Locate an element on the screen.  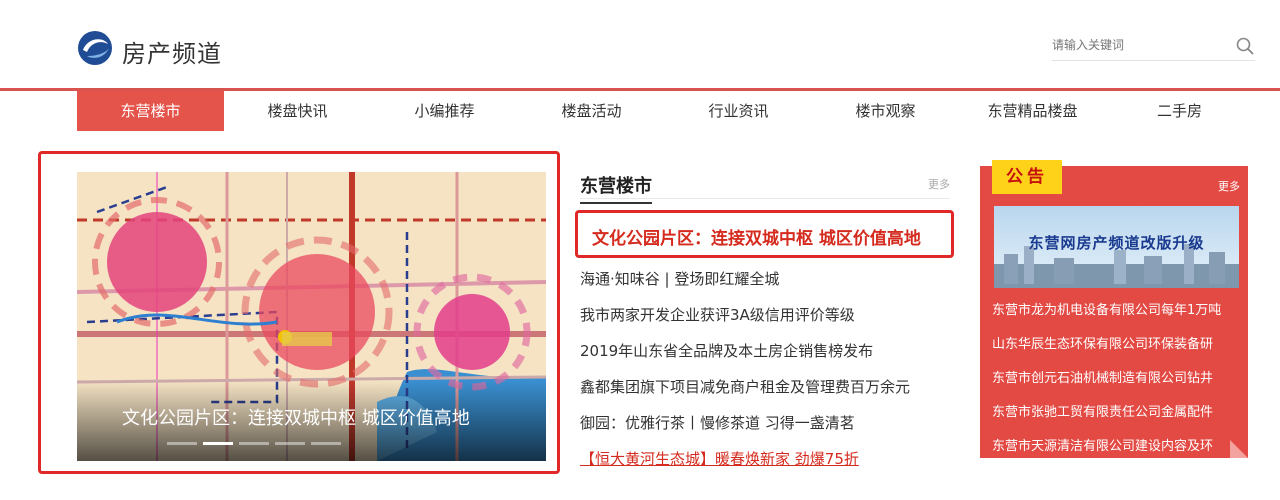
notice-item: 东营市创元石油机械制造有限公司钻井 is located at coordinates (1118, 385).